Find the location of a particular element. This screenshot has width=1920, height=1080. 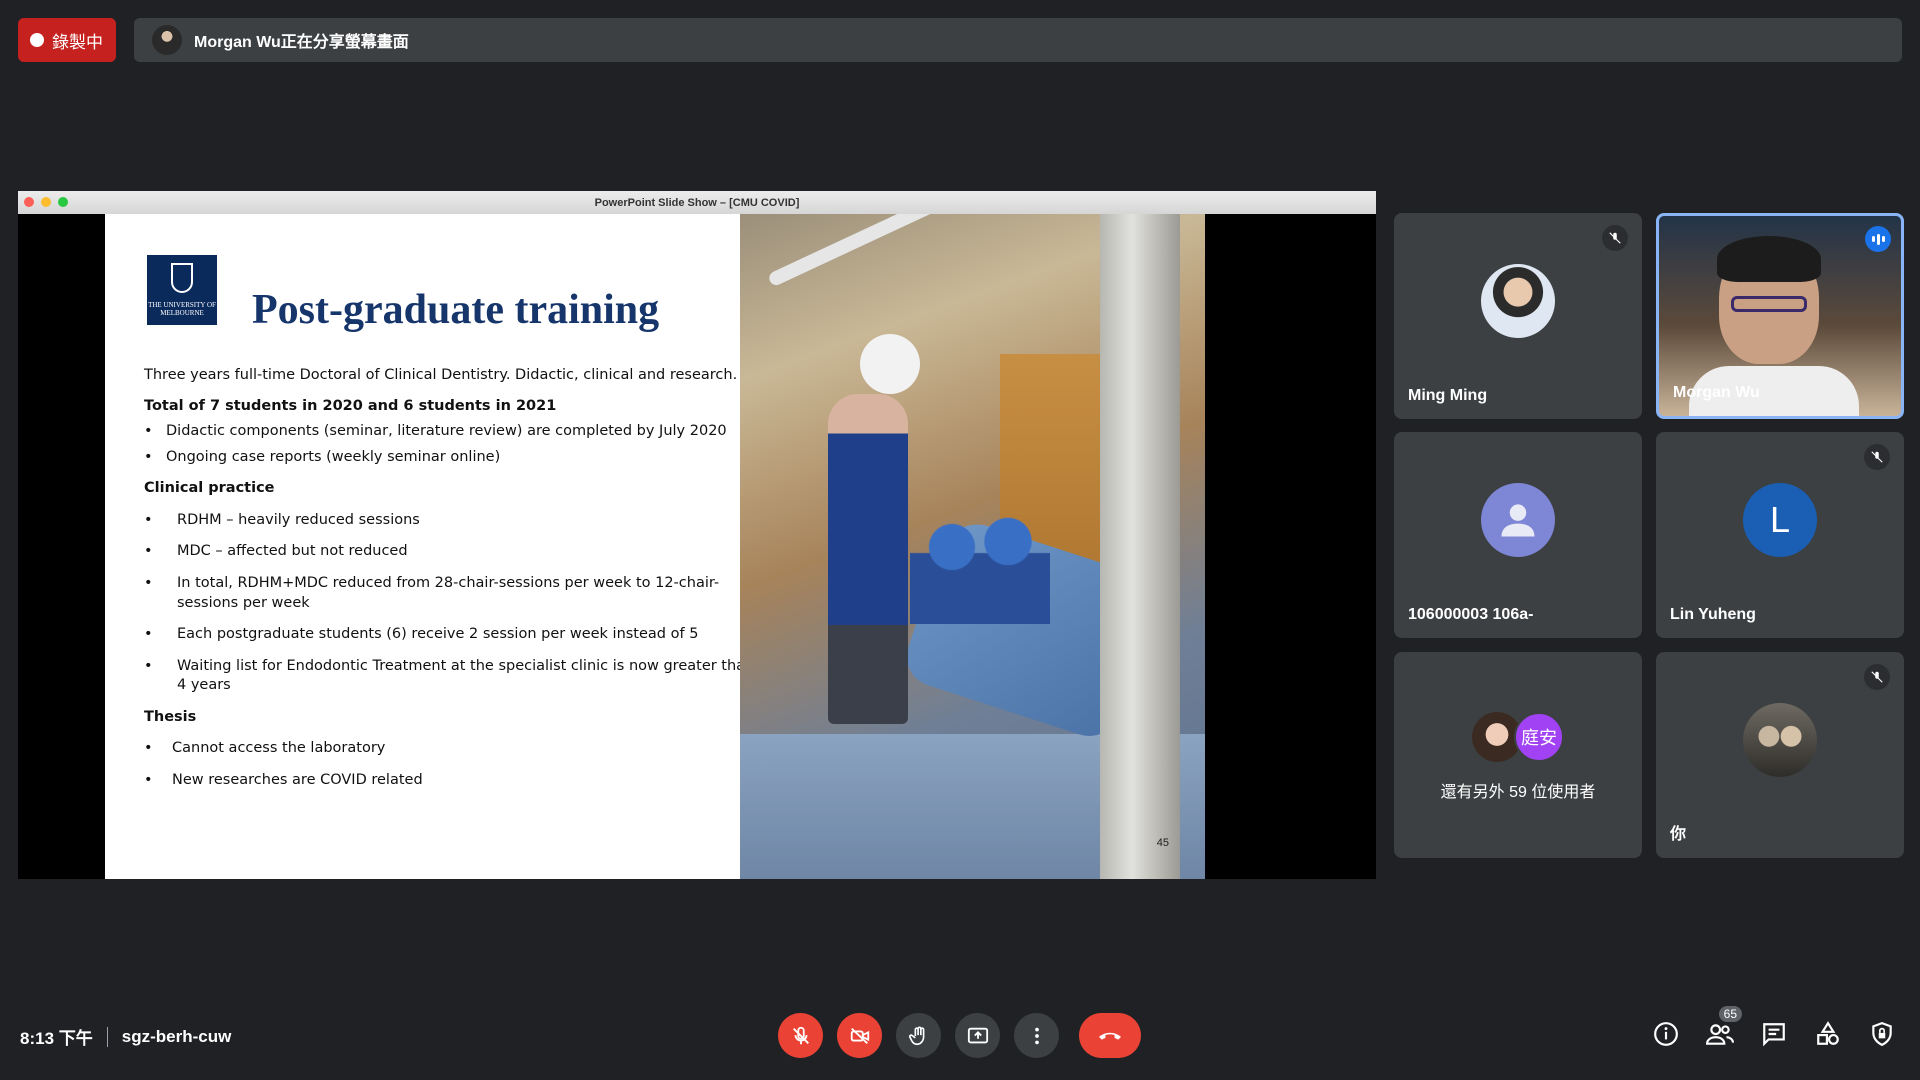

list-item: RDHM – heavily reduced sessions is located at coordinates (454, 521).